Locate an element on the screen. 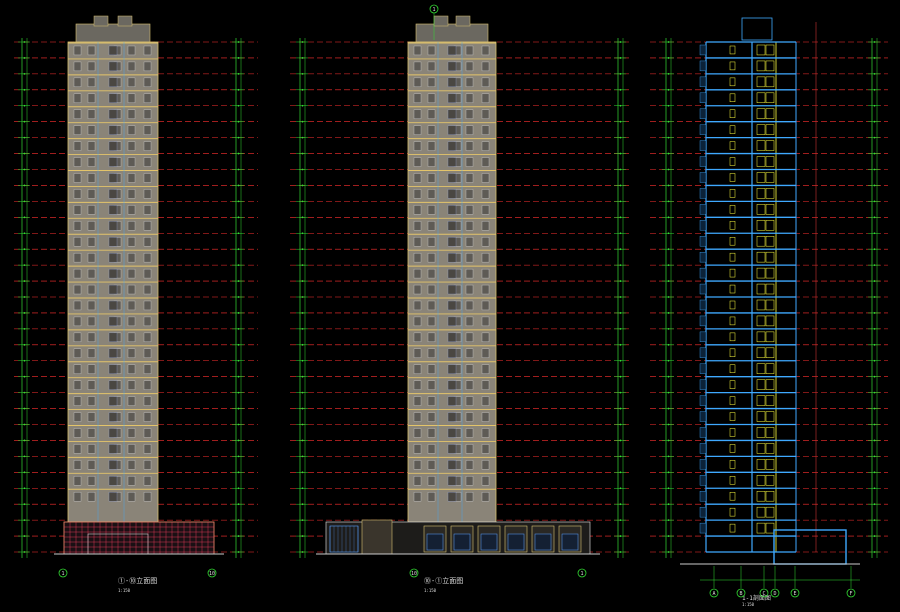  shop-window is located at coordinates (435, 542).